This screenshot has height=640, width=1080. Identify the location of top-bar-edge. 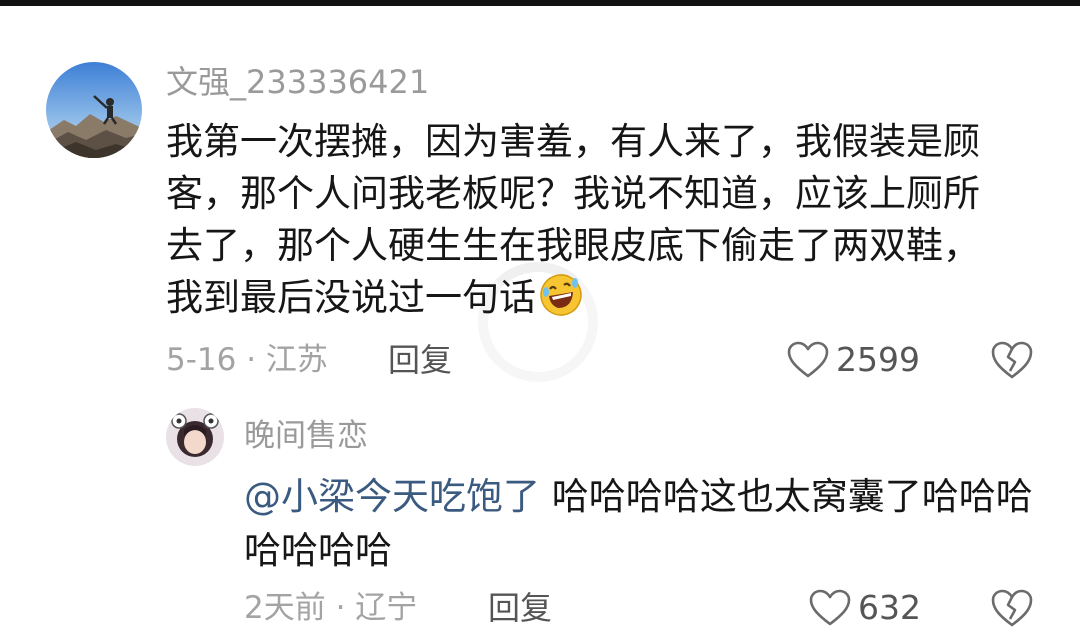
(540, 3).